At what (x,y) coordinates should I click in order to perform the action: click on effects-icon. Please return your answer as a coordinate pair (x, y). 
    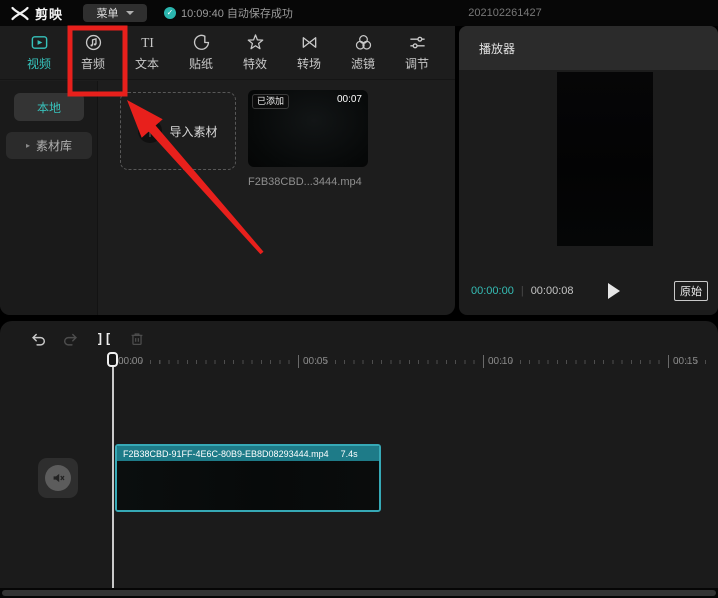
    Looking at the image, I should click on (255, 42).